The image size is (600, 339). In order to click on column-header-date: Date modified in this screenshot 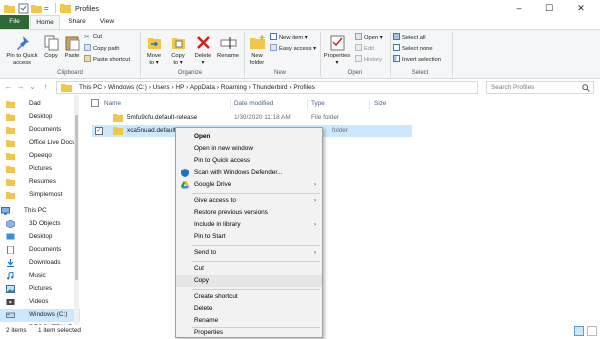, I will do `click(253, 103)`.